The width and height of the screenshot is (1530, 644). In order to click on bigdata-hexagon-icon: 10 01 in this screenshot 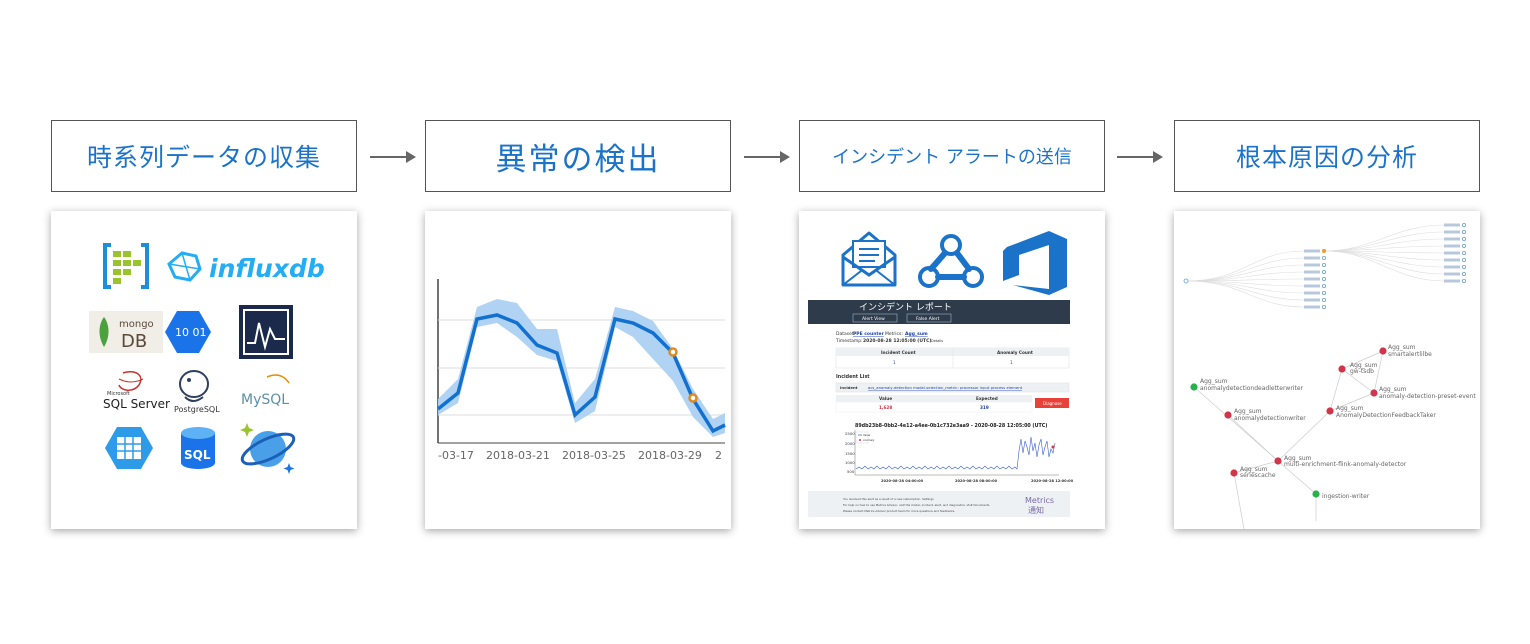, I will do `click(188, 332)`.